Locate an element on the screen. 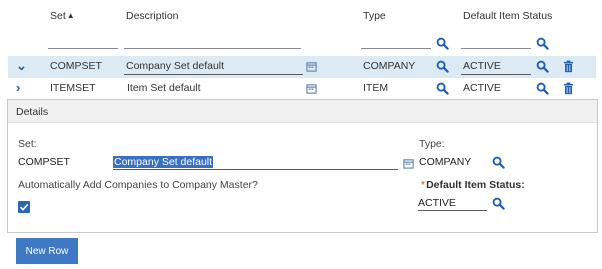 The width and height of the screenshot is (602, 269). row-set-cell: COMPSET is located at coordinates (76, 66).